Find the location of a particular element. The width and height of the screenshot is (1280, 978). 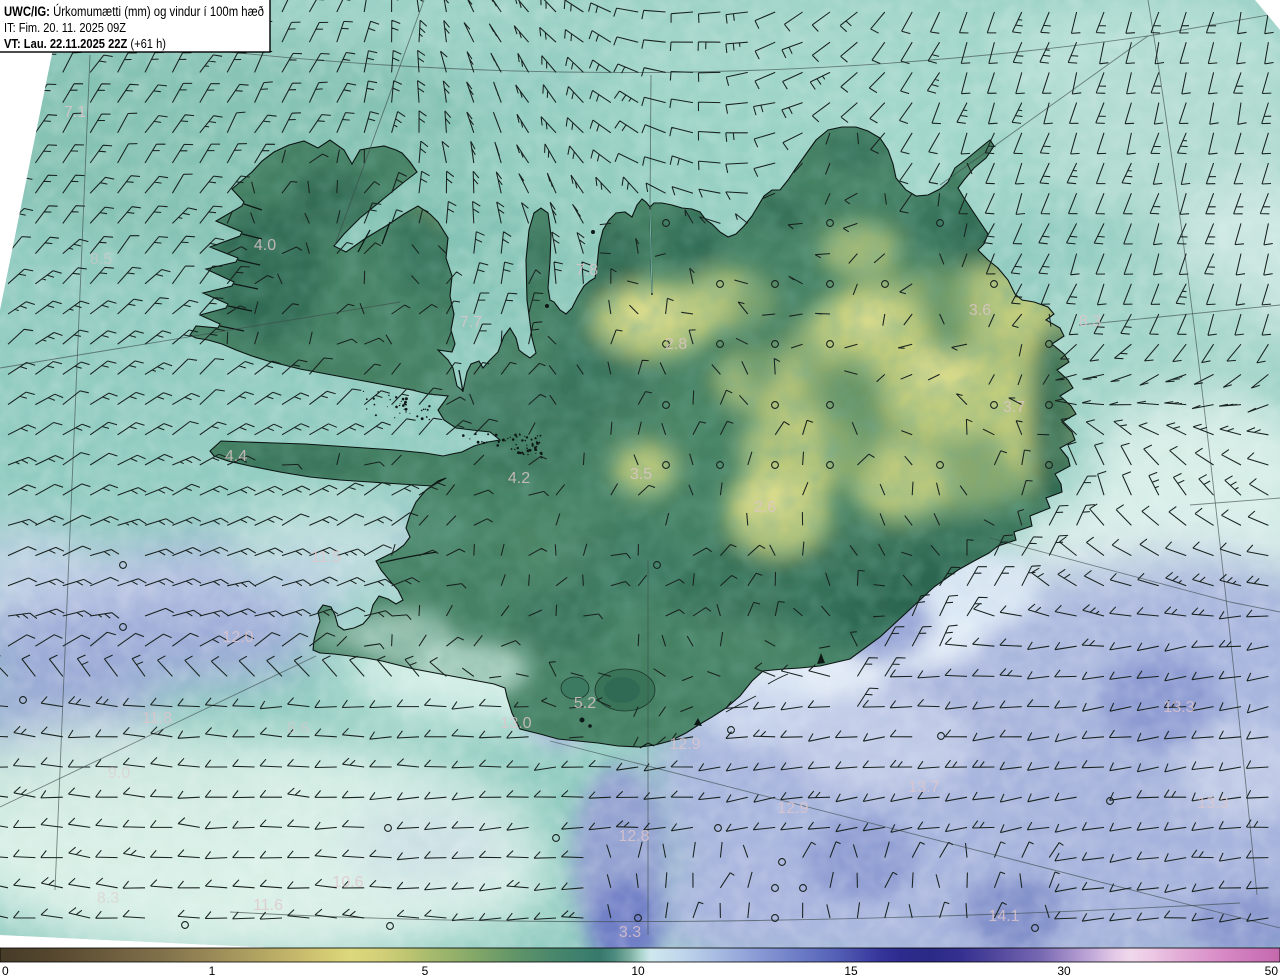

svg-text: 12.8 is located at coordinates (633, 836).